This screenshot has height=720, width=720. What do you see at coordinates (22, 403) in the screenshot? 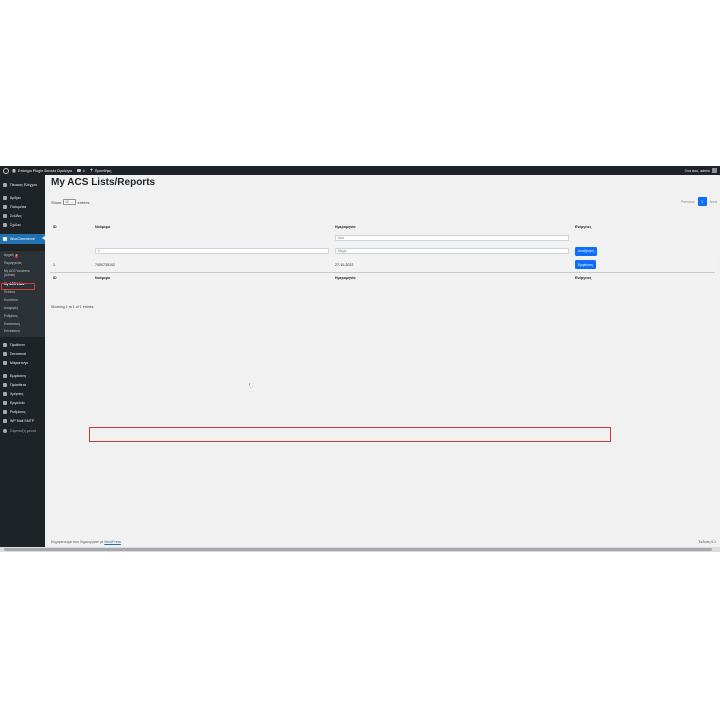
I see `sidebar-item-tools: Εργαλεία` at bounding box center [22, 403].